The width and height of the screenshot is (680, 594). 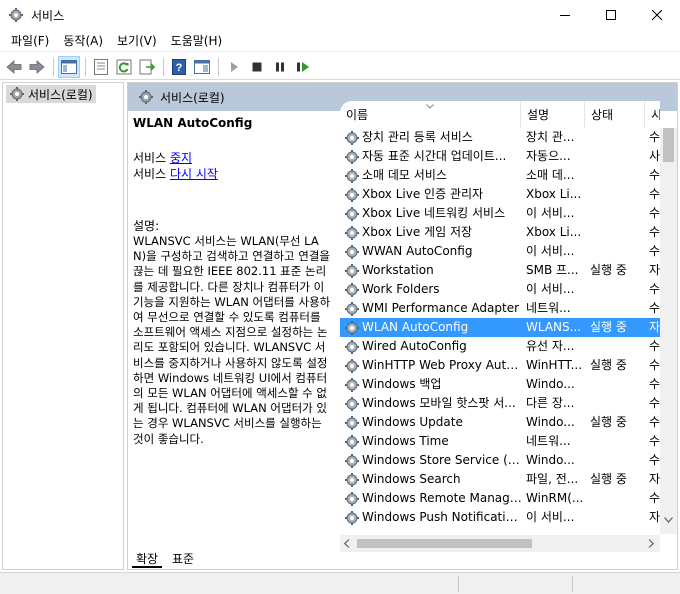 What do you see at coordinates (124, 67) in the screenshot?
I see `refresh-button` at bounding box center [124, 67].